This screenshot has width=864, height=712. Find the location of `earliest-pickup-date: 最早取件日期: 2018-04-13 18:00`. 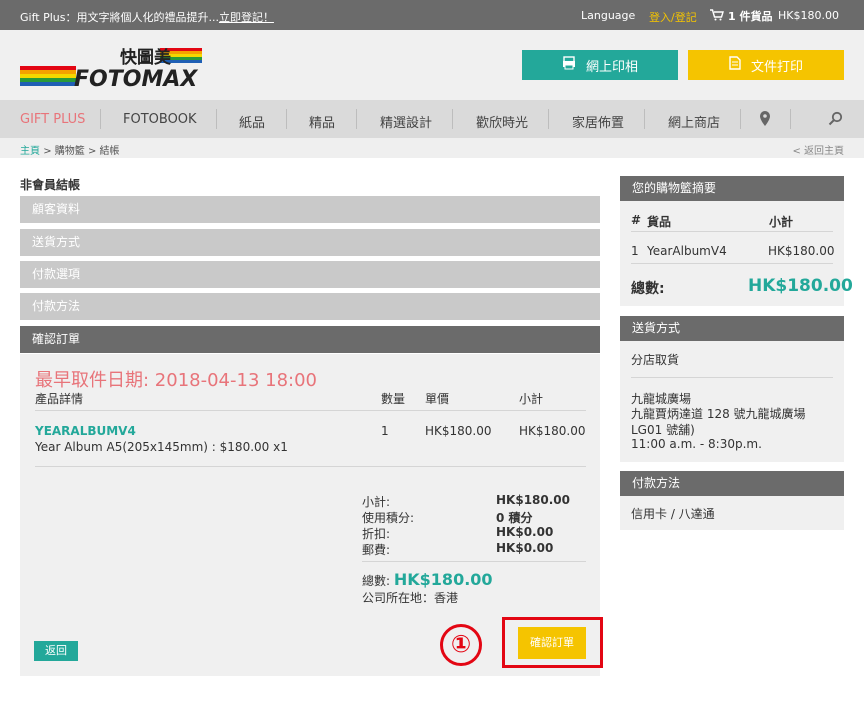

earliest-pickup-date: 最早取件日期: 2018-04-13 18:00 is located at coordinates (176, 380).